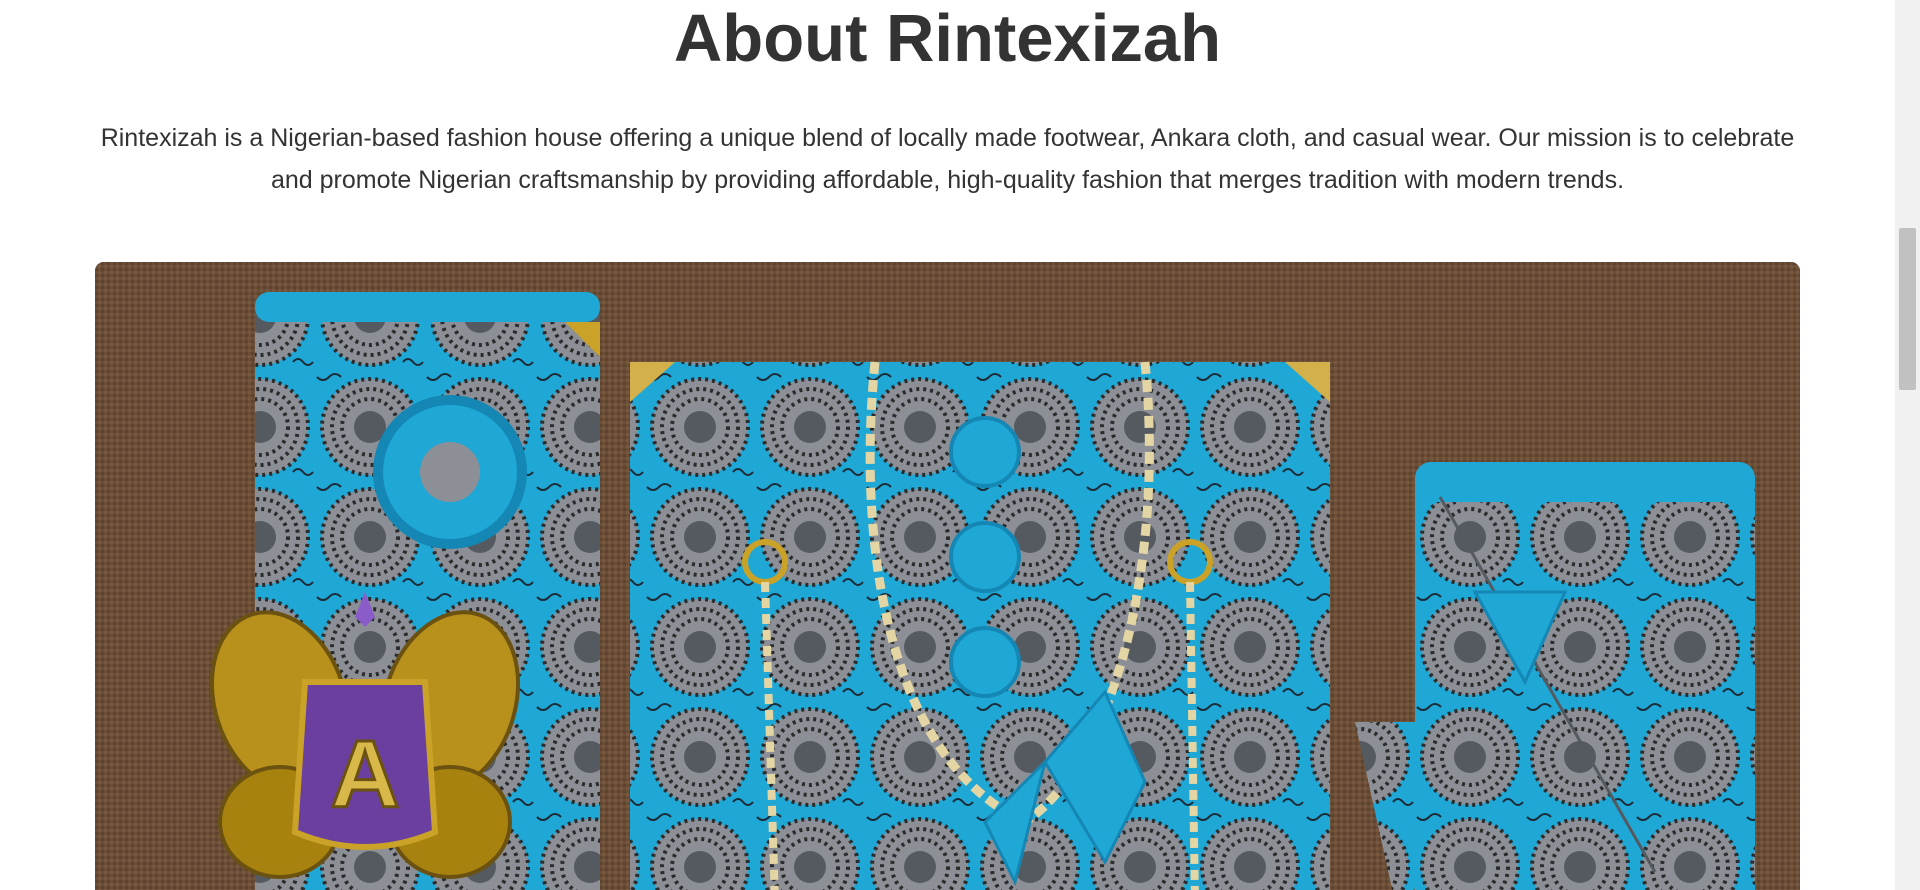 The image size is (1920, 890). I want to click on right-clutch, so click(1555, 676).